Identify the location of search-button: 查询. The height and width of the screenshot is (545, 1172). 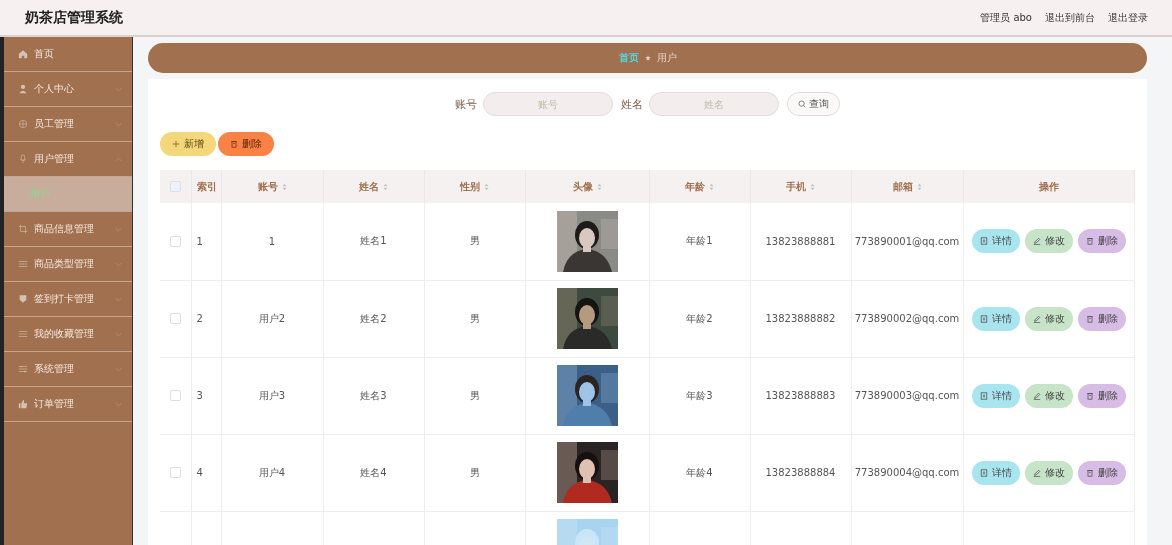
(813, 104).